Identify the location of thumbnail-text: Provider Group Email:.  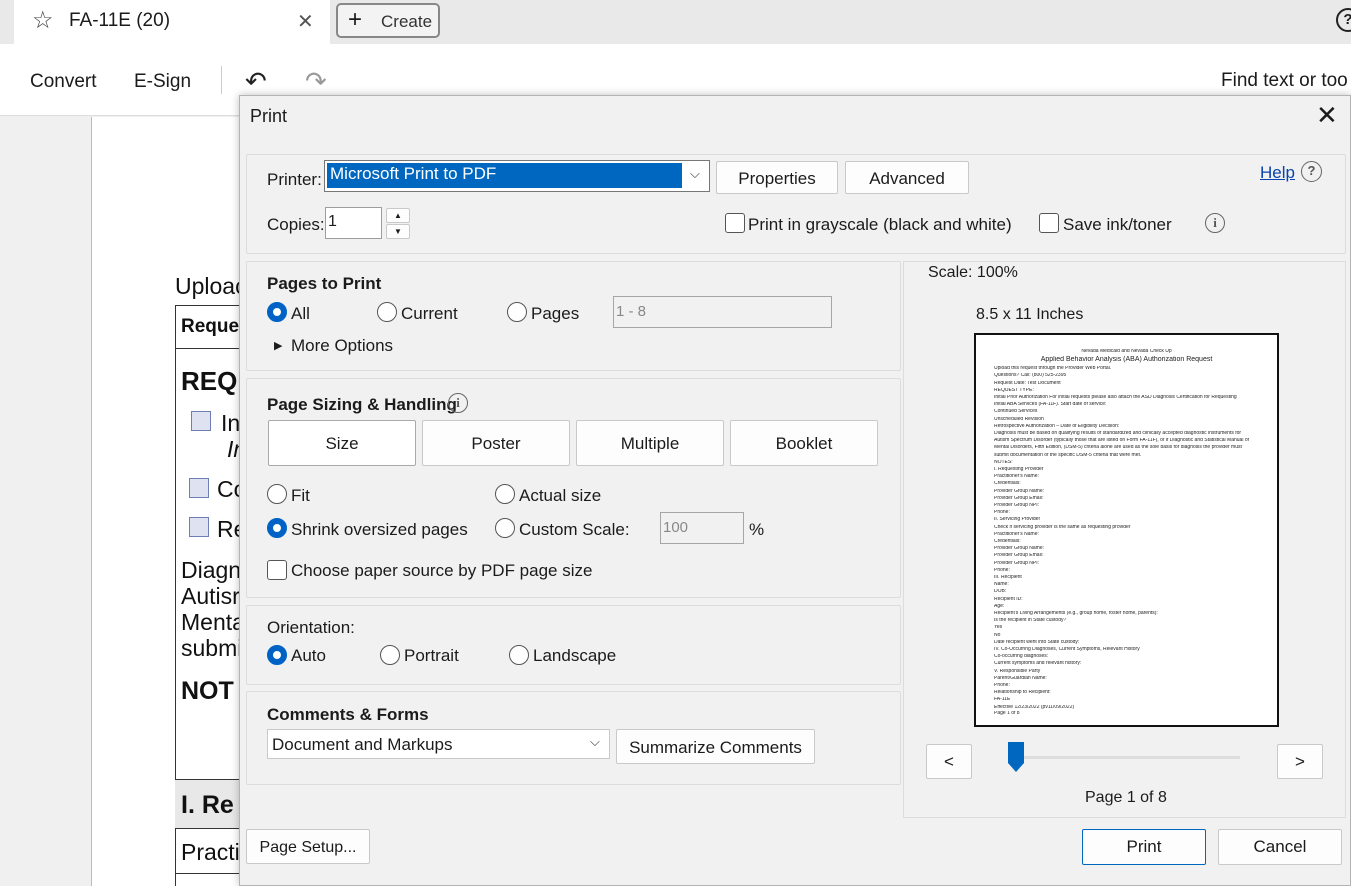
(1019, 498).